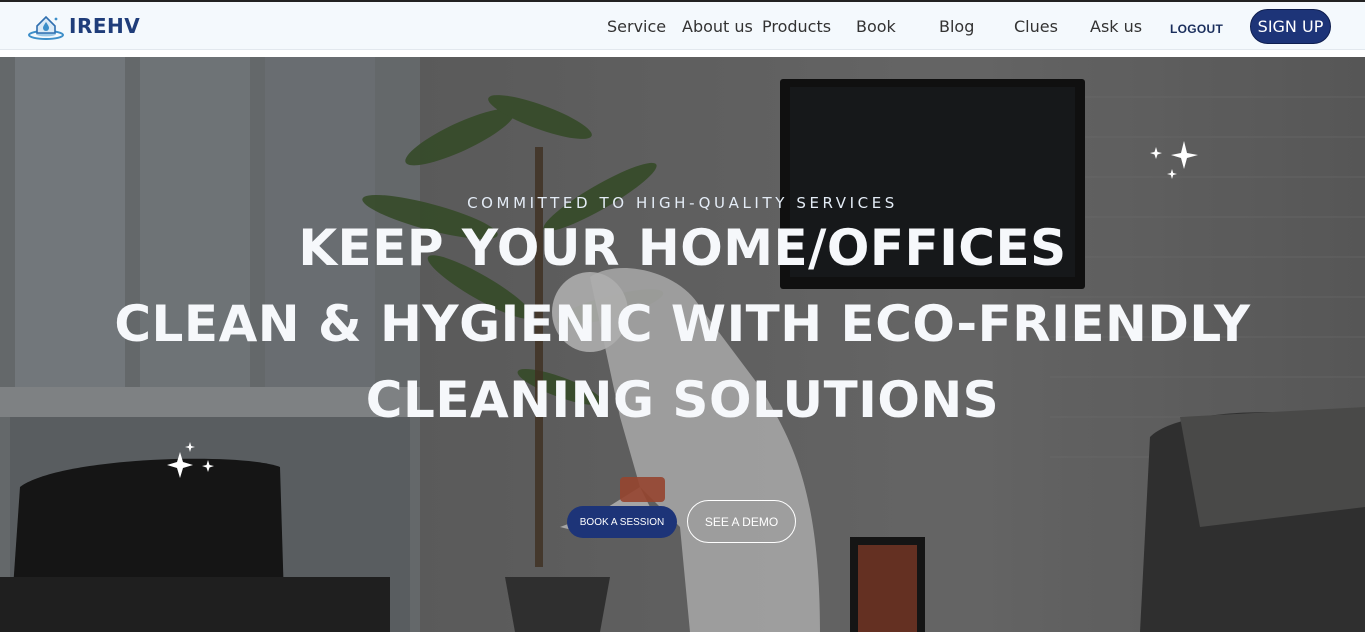 This screenshot has height=632, width=1365. I want to click on house-drop-logo-icon, so click(46, 27).